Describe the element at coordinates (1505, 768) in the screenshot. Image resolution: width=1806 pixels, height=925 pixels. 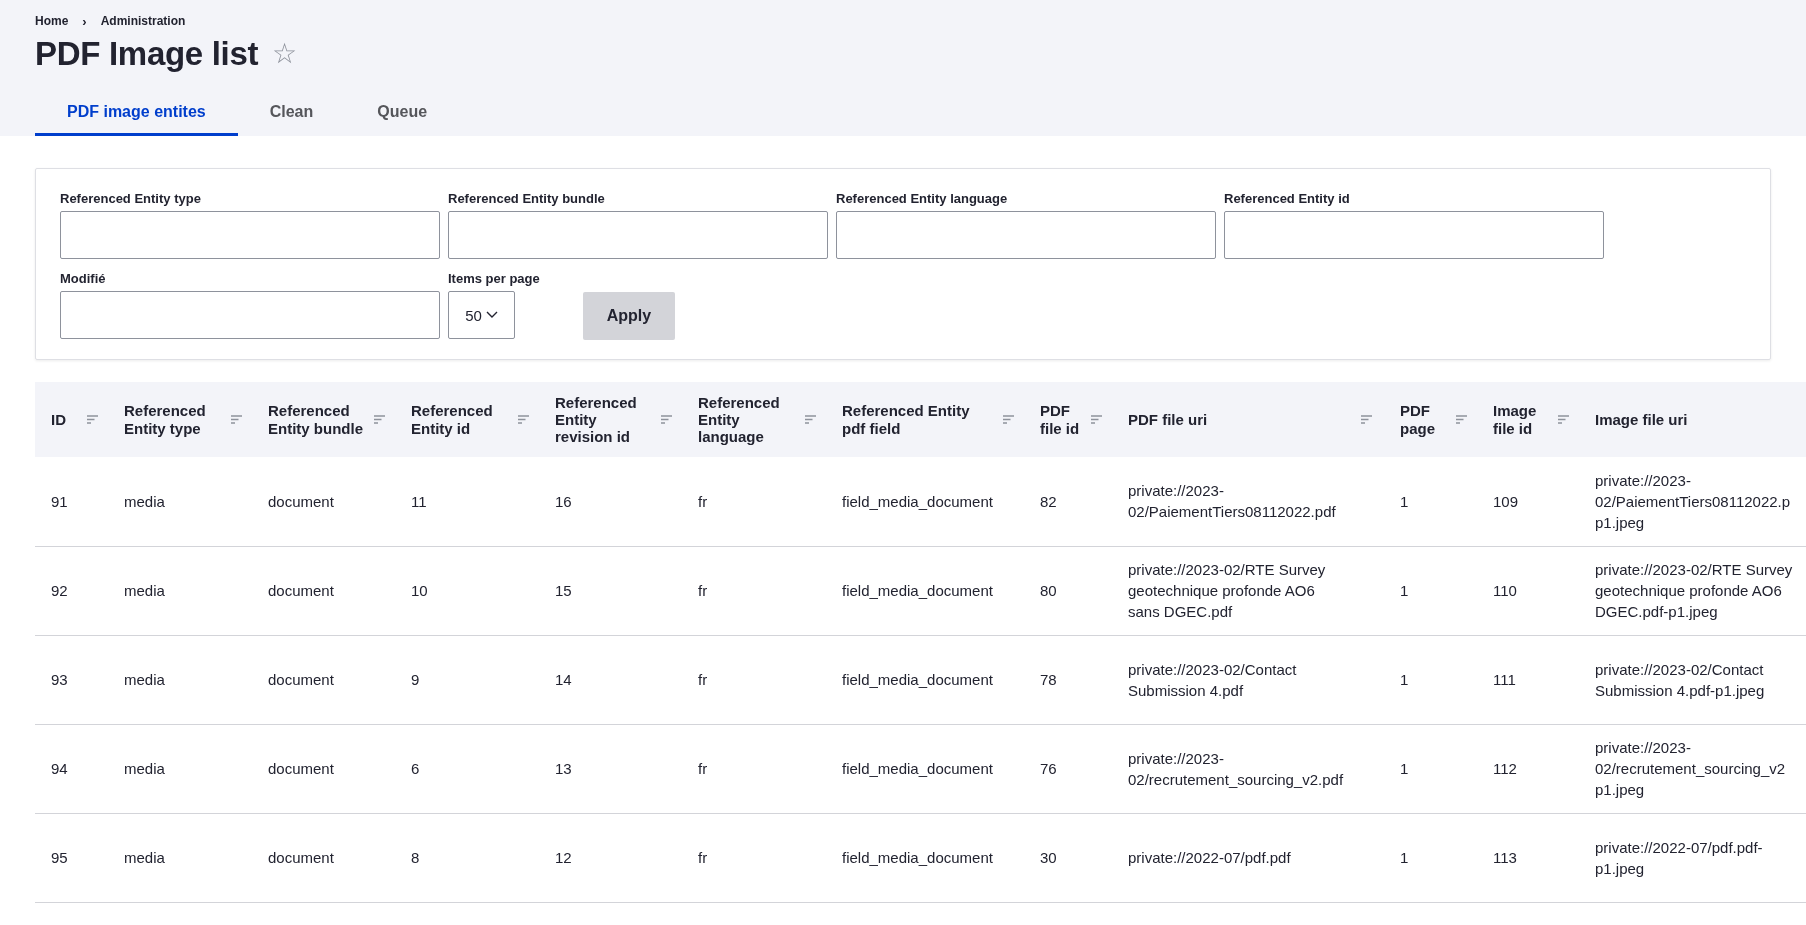
I see `table-cell: 112` at that location.